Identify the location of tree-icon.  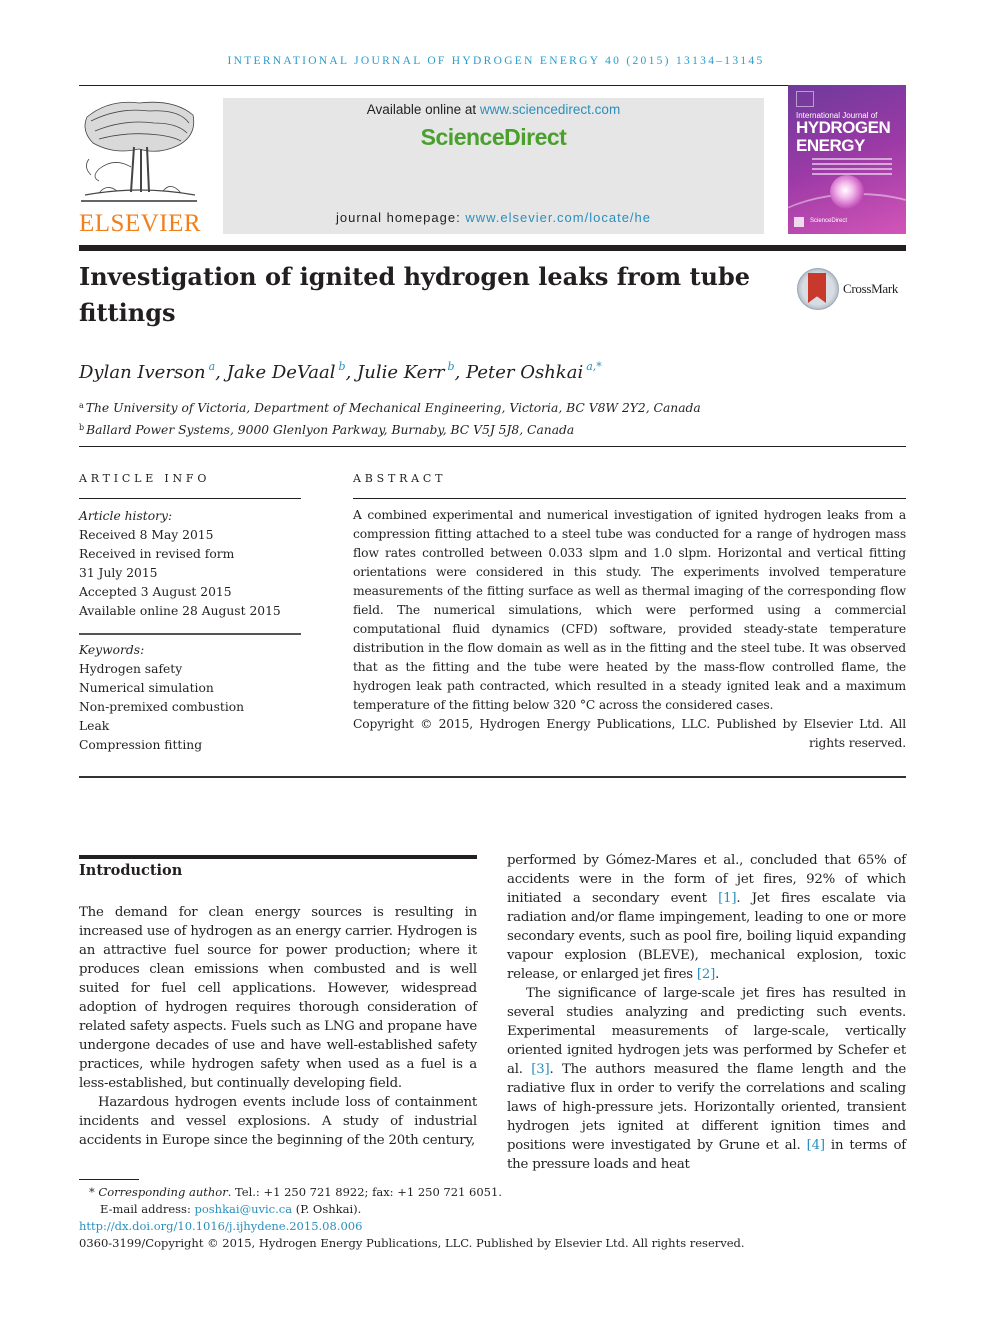
(139, 151).